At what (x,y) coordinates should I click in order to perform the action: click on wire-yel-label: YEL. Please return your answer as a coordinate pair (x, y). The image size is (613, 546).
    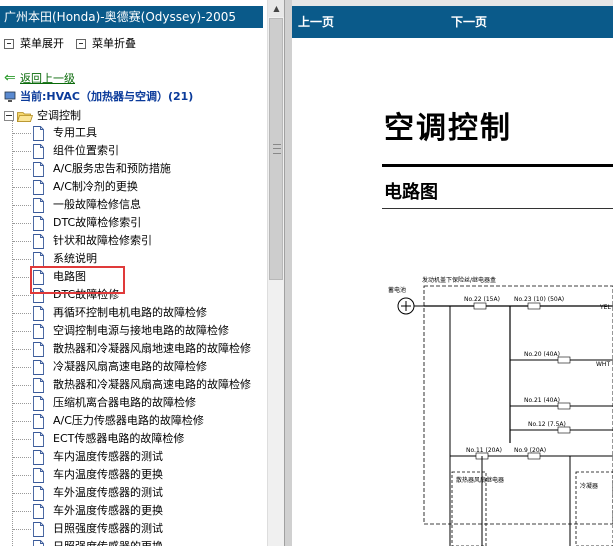
    Looking at the image, I should click on (605, 307).